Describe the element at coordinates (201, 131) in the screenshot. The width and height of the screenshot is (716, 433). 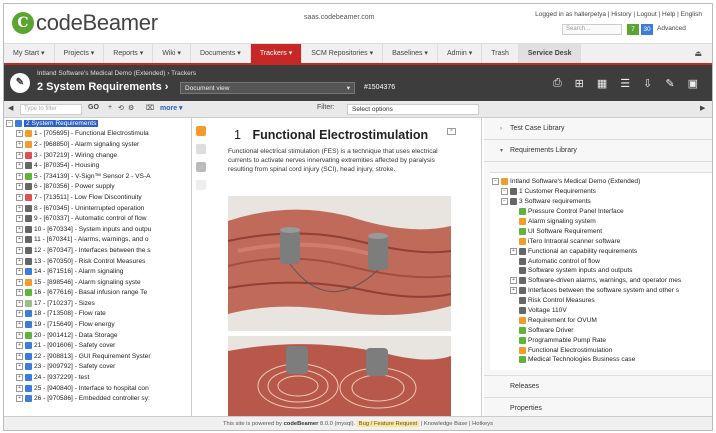
I see `comment-icon` at that location.